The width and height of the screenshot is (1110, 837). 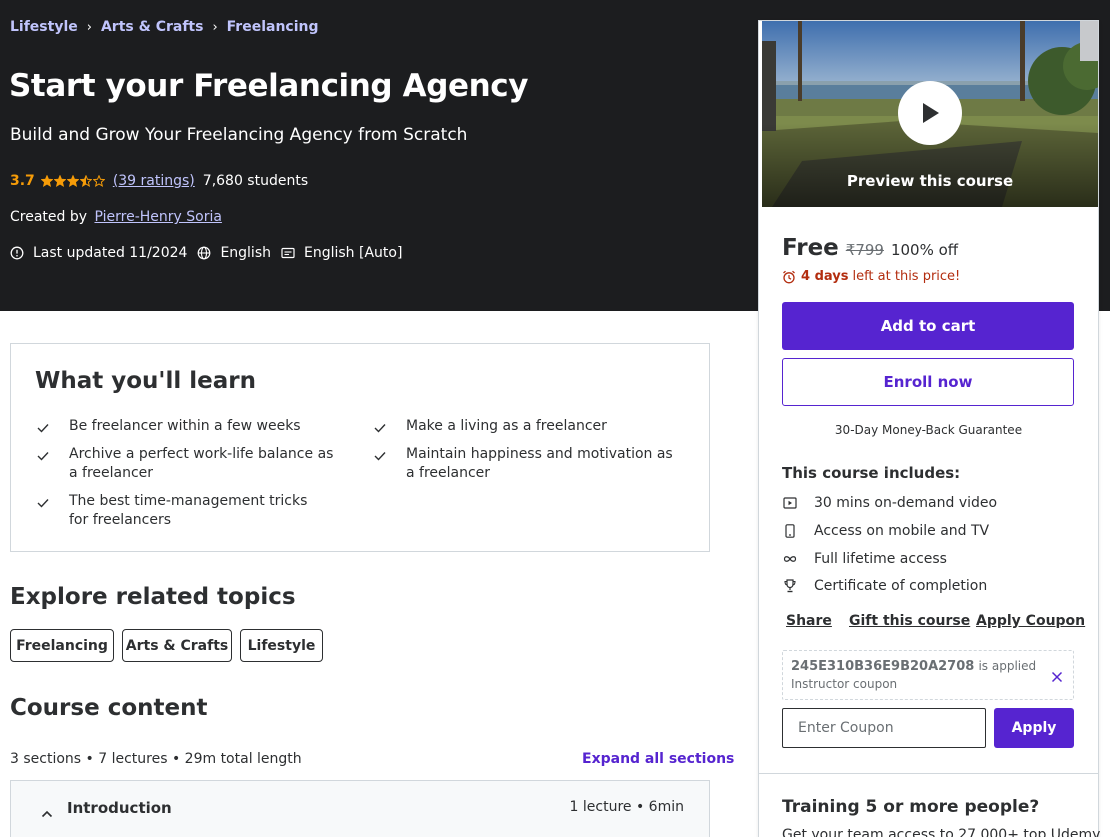 I want to click on topic-freelancing: Freelancing, so click(x=62, y=645).